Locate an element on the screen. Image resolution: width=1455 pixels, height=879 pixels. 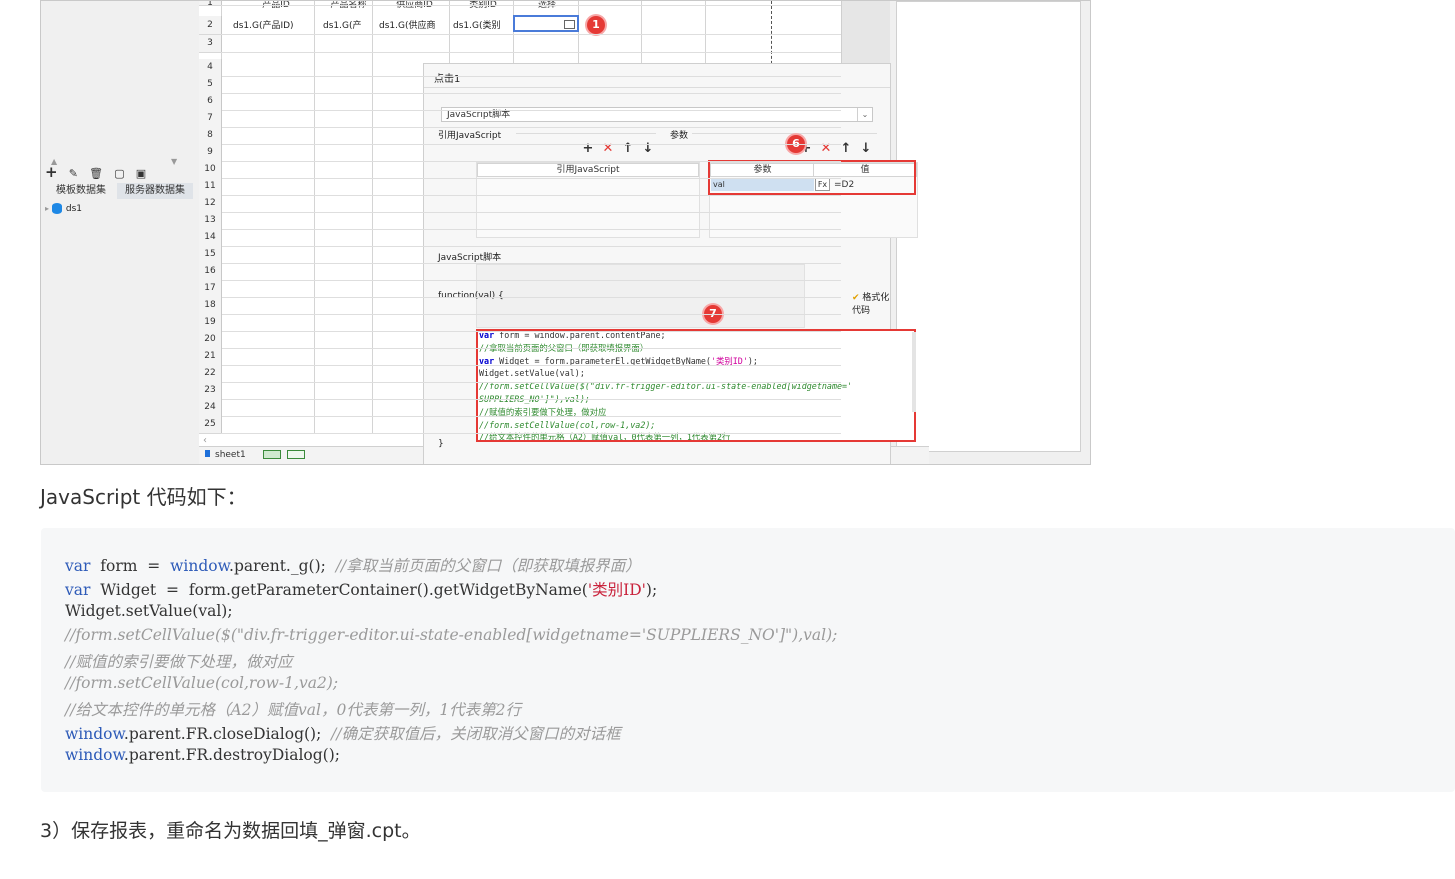
brush-icon: ✔ is located at coordinates (856, 298).